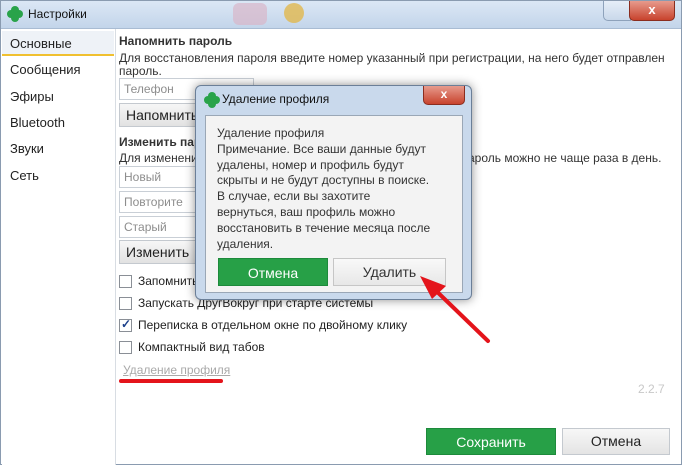 Image resolution: width=682 pixels, height=465 pixels. I want to click on window-title: Настройки, so click(57, 14).